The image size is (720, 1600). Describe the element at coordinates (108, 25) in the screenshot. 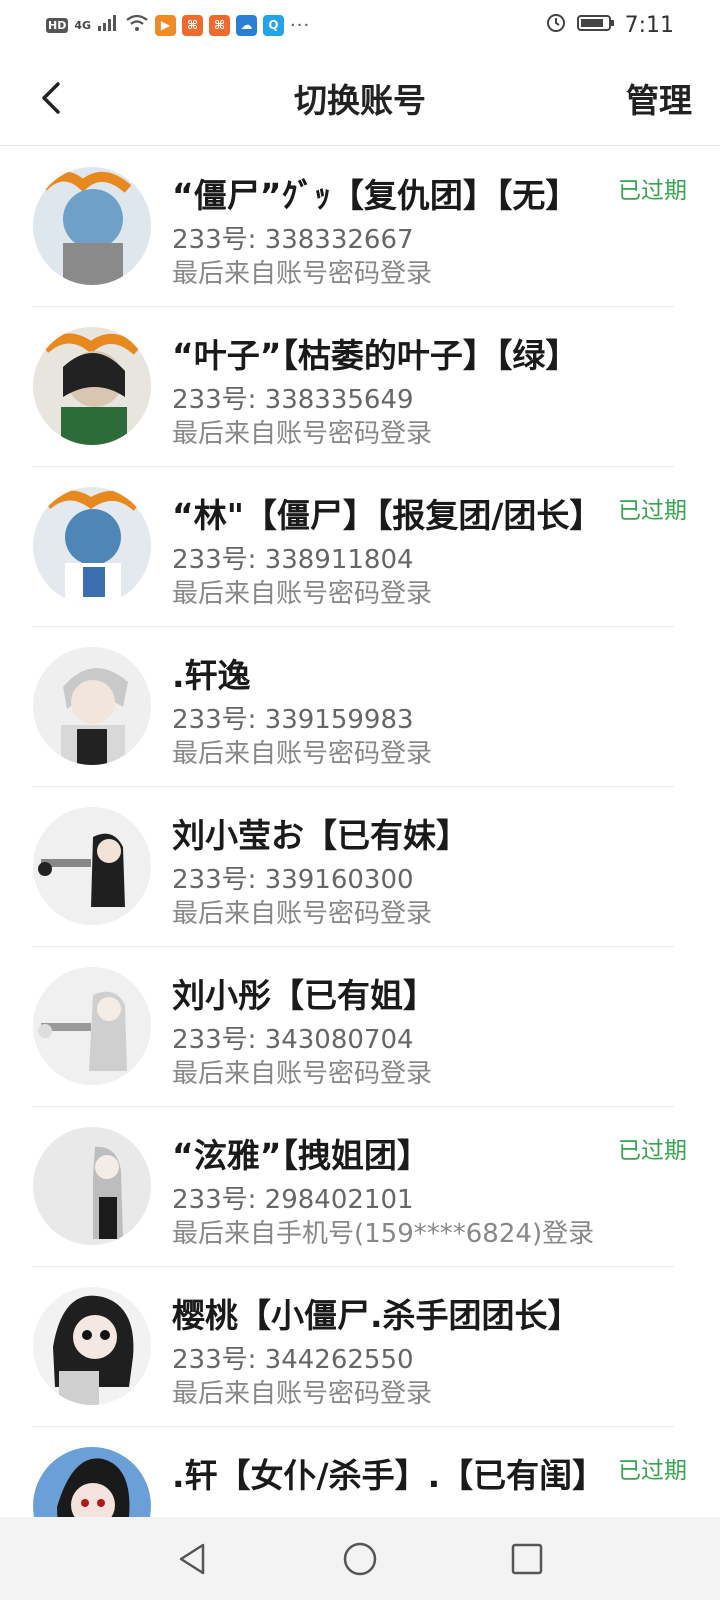

I see `signal-icon` at that location.